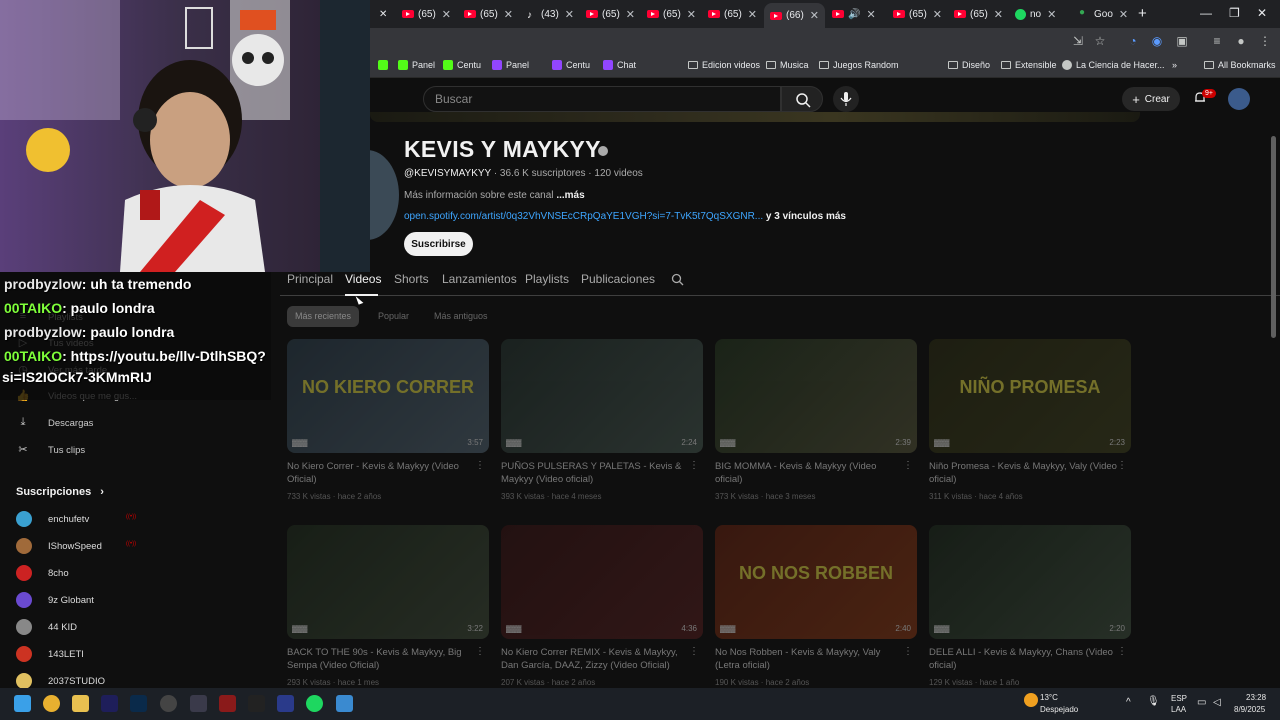 This screenshot has width=1280, height=720. I want to click on bookmark-item: Juegos Random, so click(859, 65).